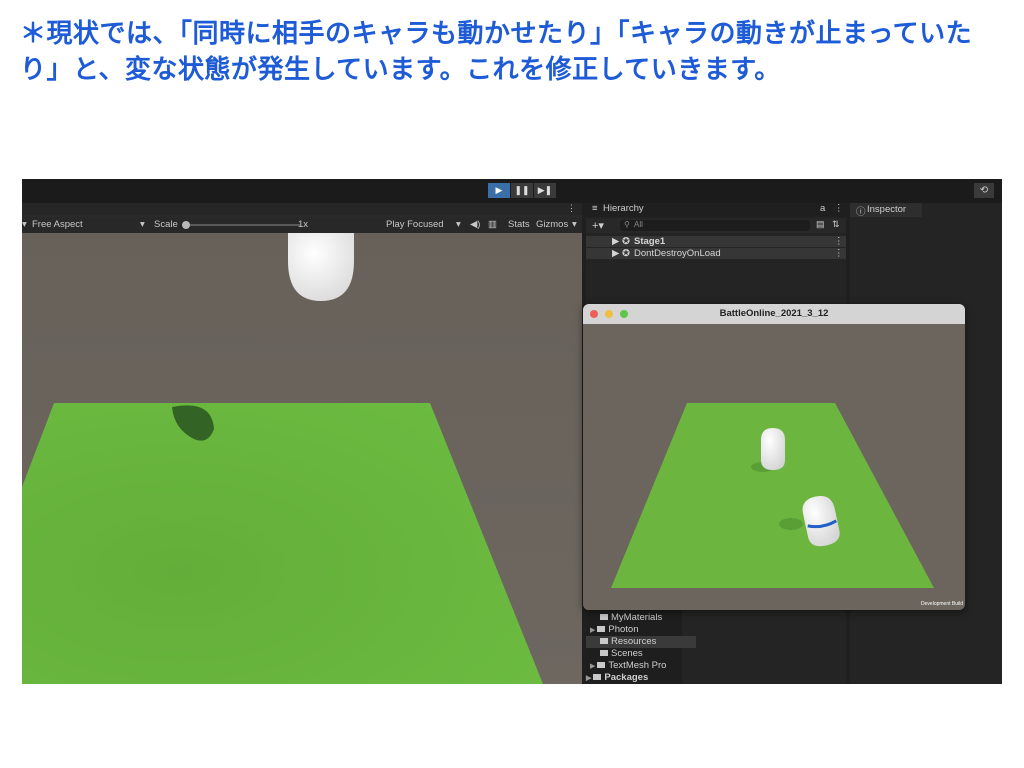 The image size is (1024, 768). What do you see at coordinates (492, 224) in the screenshot?
I see `grid-icon: ▥` at bounding box center [492, 224].